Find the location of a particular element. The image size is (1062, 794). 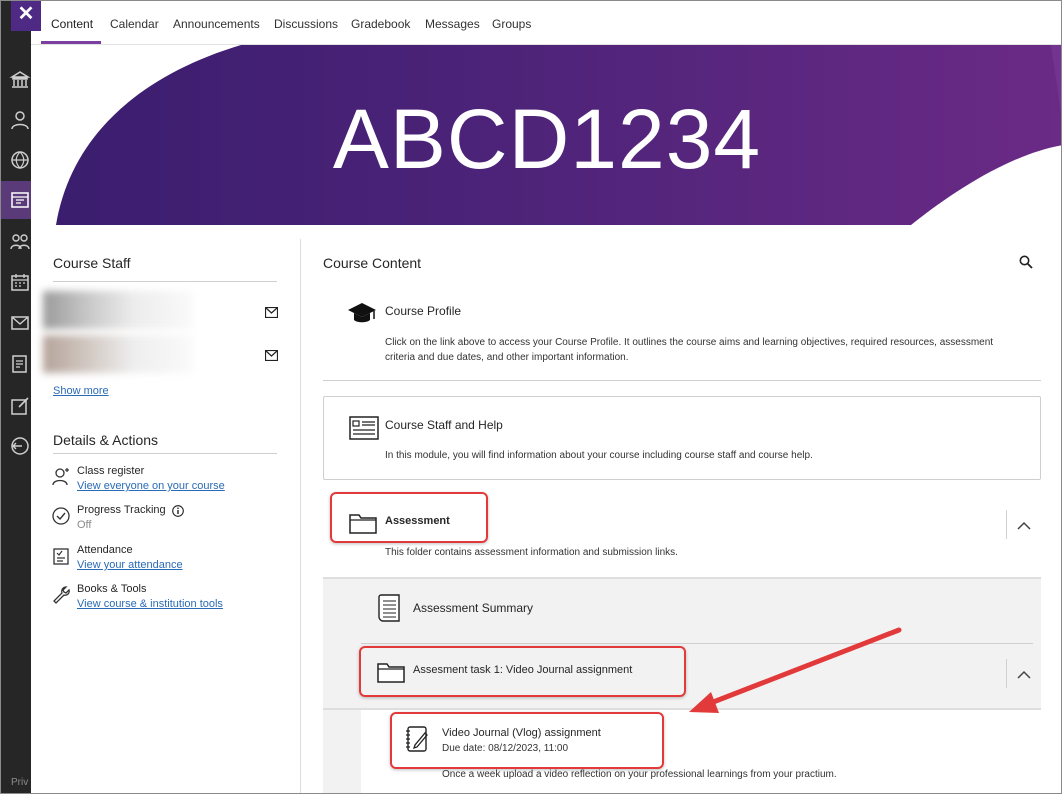

privacy-link: Priv is located at coordinates (19, 782).